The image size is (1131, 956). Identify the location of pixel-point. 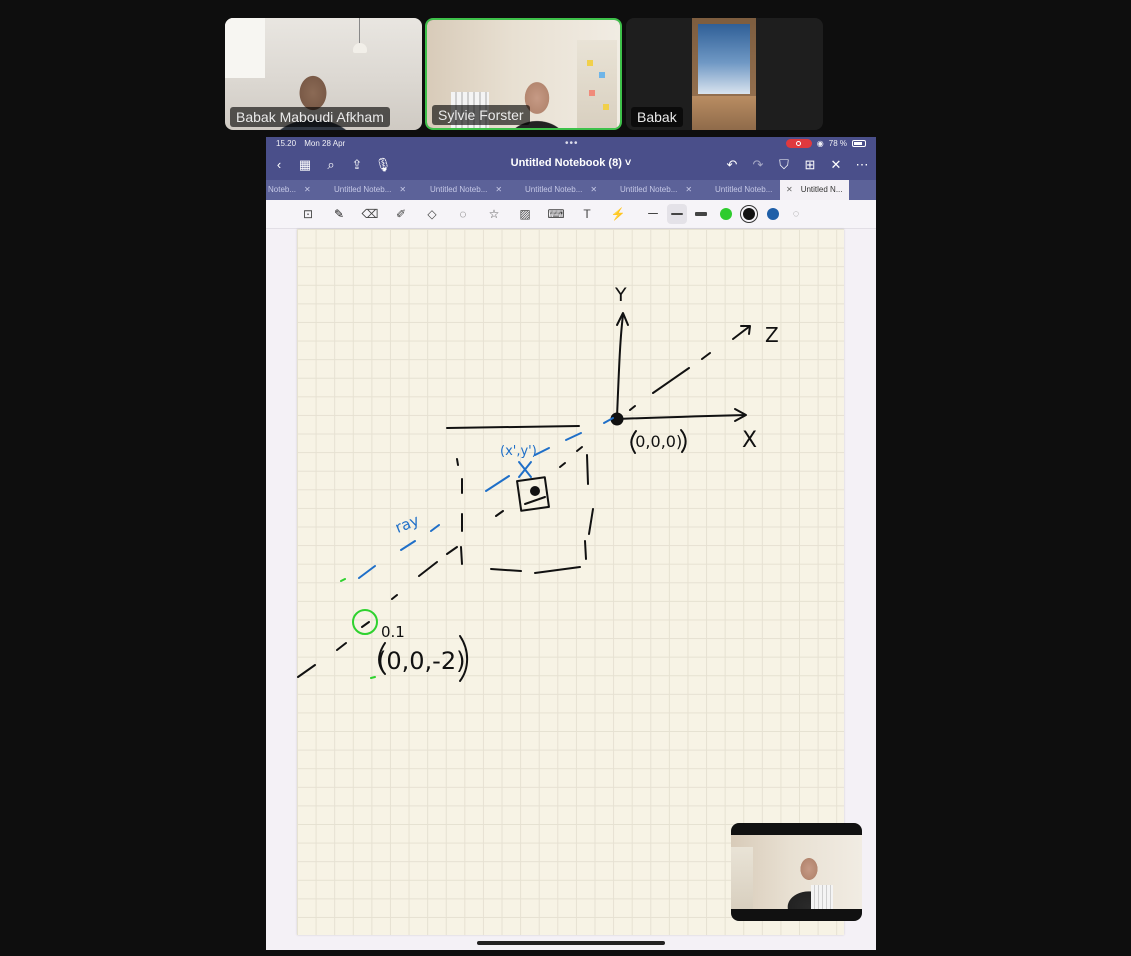
(535, 491).